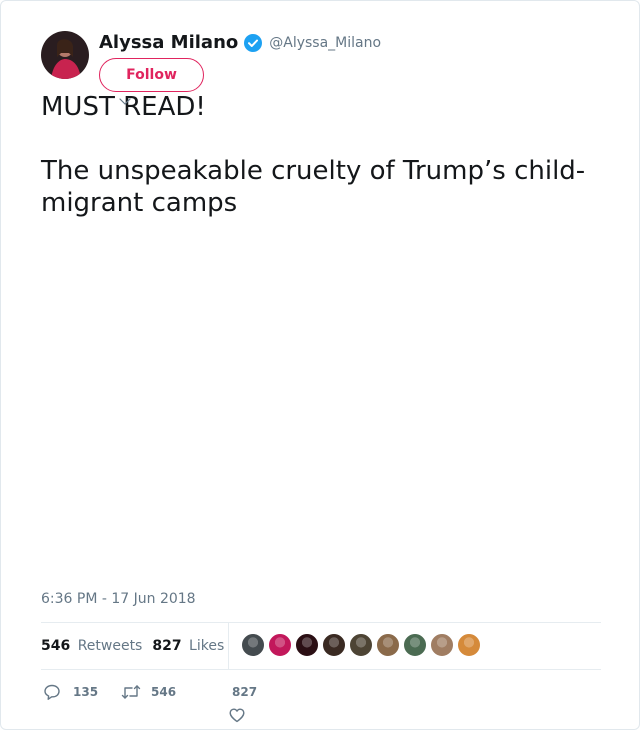 The image size is (640, 730). I want to click on retweet-count: 546, so click(164, 692).